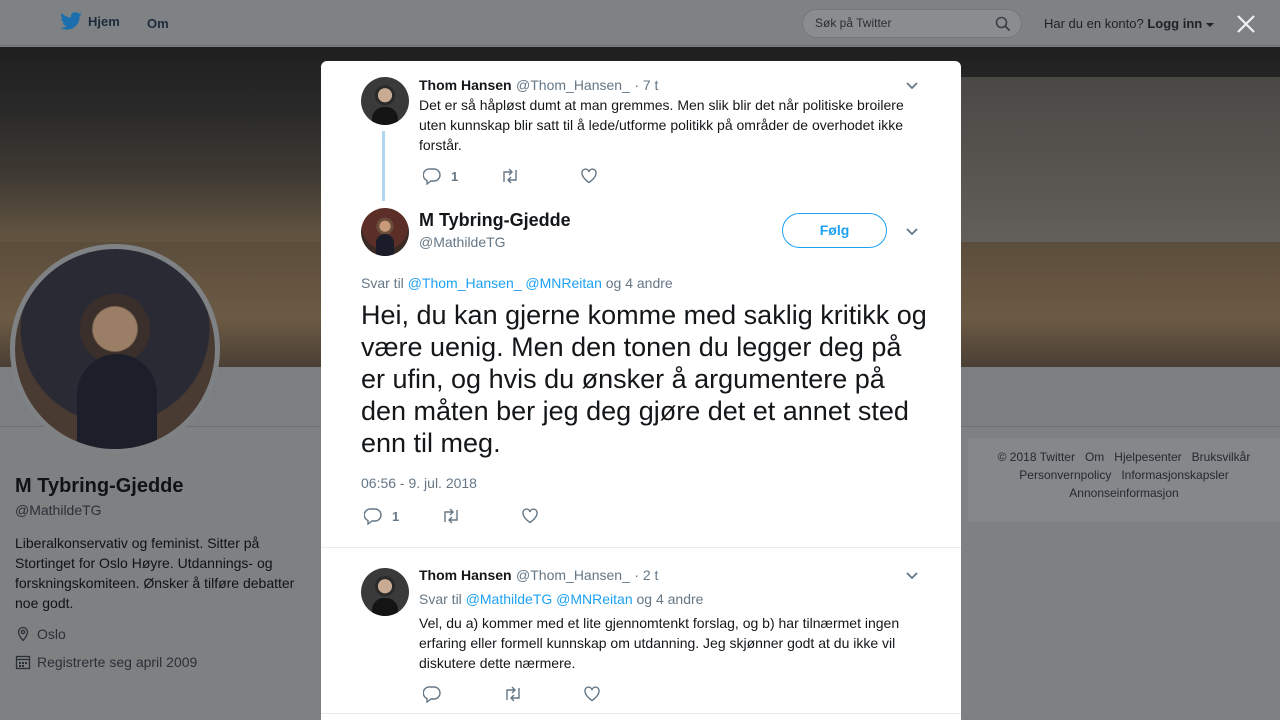 The height and width of the screenshot is (720, 1280). I want to click on mention-link: @MathildeTG, so click(509, 599).